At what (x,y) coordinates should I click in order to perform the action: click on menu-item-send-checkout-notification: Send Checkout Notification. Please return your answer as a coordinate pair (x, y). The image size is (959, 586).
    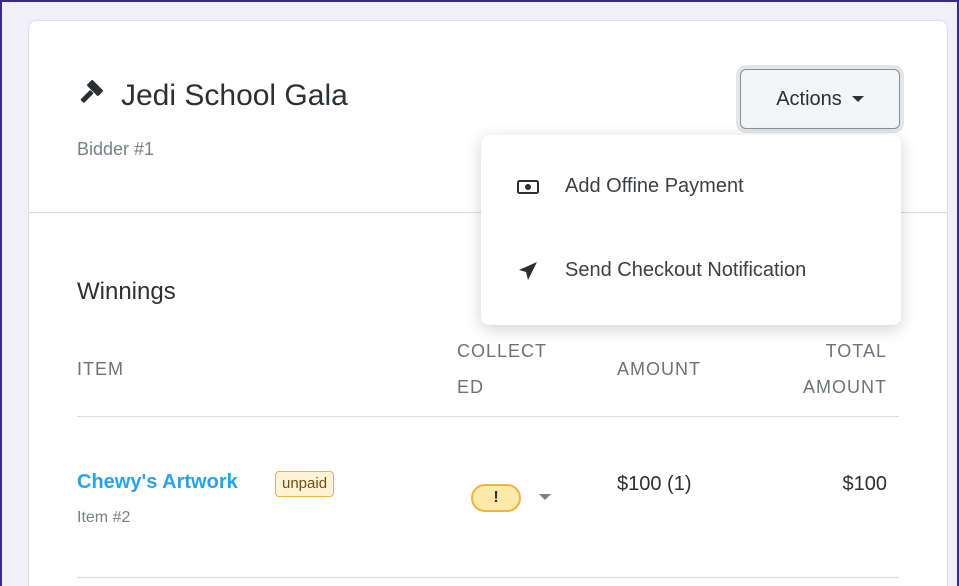
    Looking at the image, I should click on (661, 270).